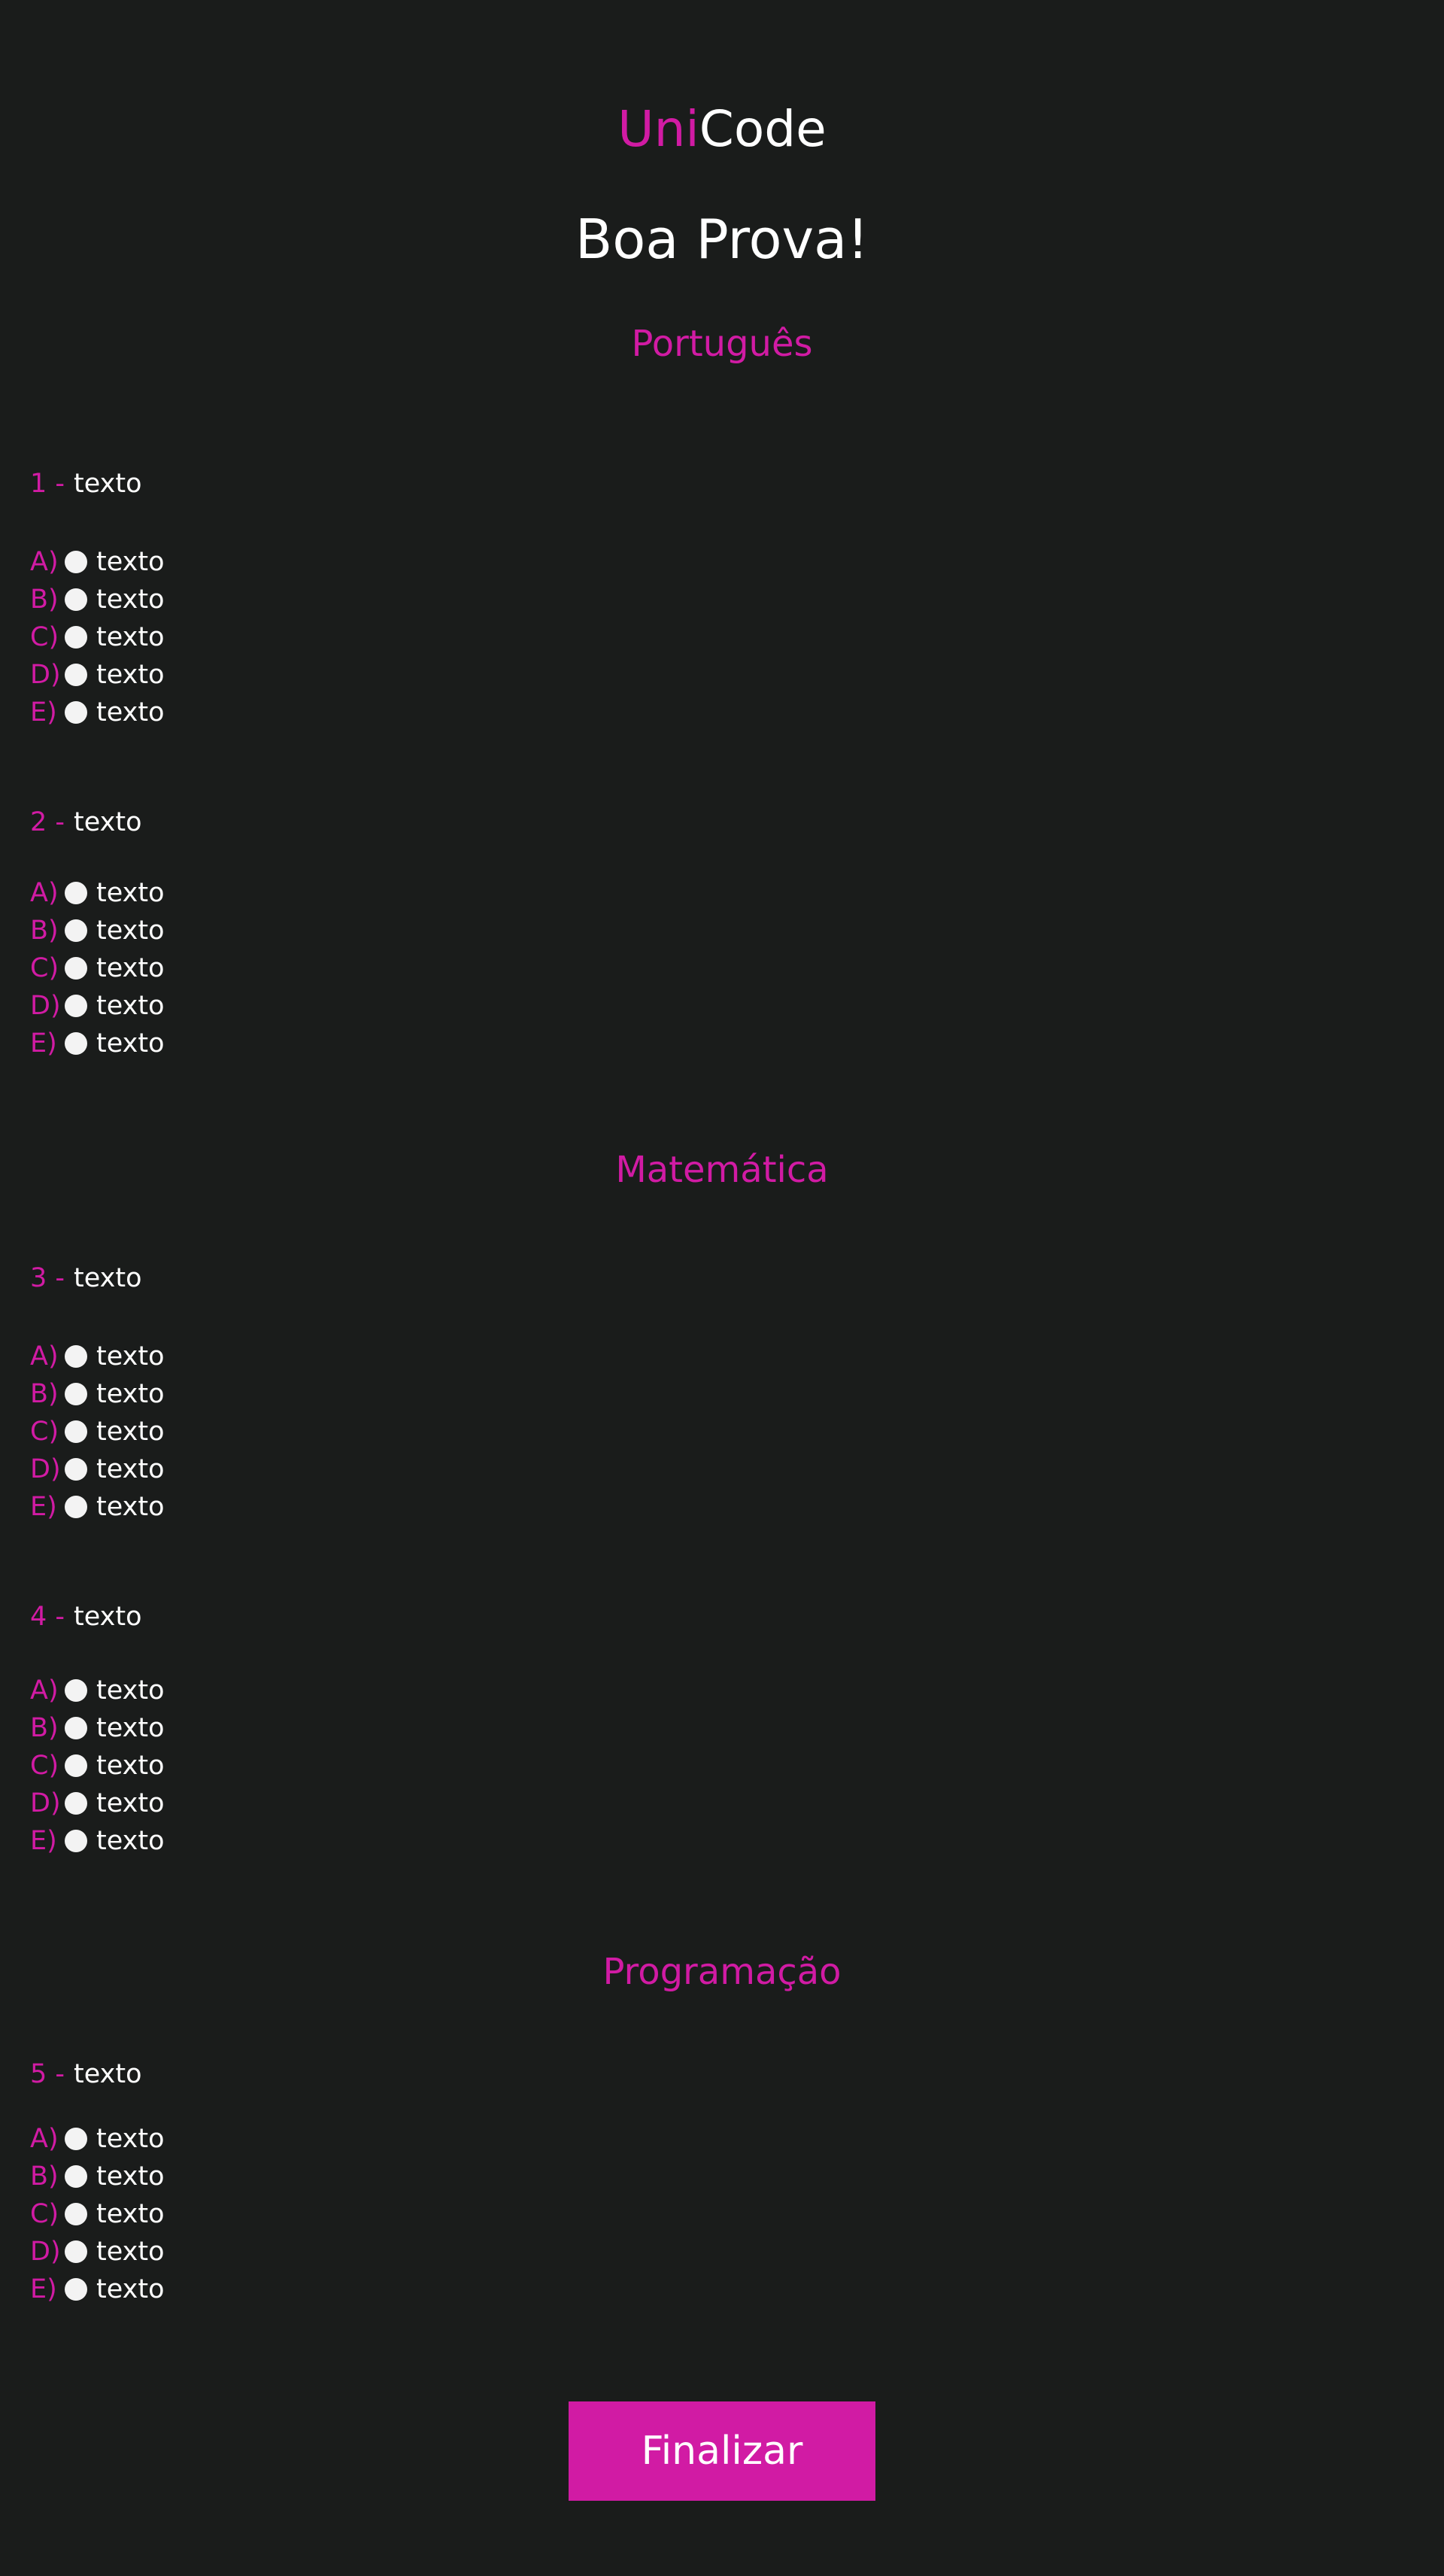 This screenshot has width=1444, height=2576. Describe the element at coordinates (47, 484) in the screenshot. I see `question-number: 1 -` at that location.